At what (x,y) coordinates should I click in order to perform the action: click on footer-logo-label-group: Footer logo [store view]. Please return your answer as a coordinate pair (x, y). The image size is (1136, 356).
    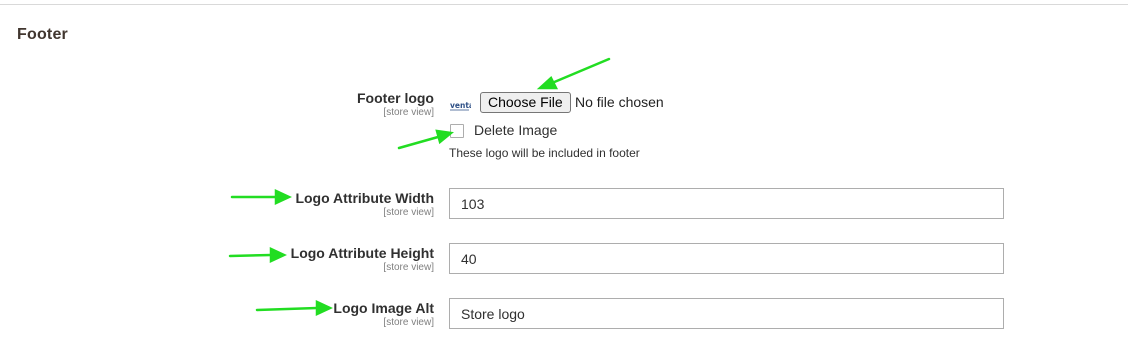
    Looking at the image, I should click on (395, 104).